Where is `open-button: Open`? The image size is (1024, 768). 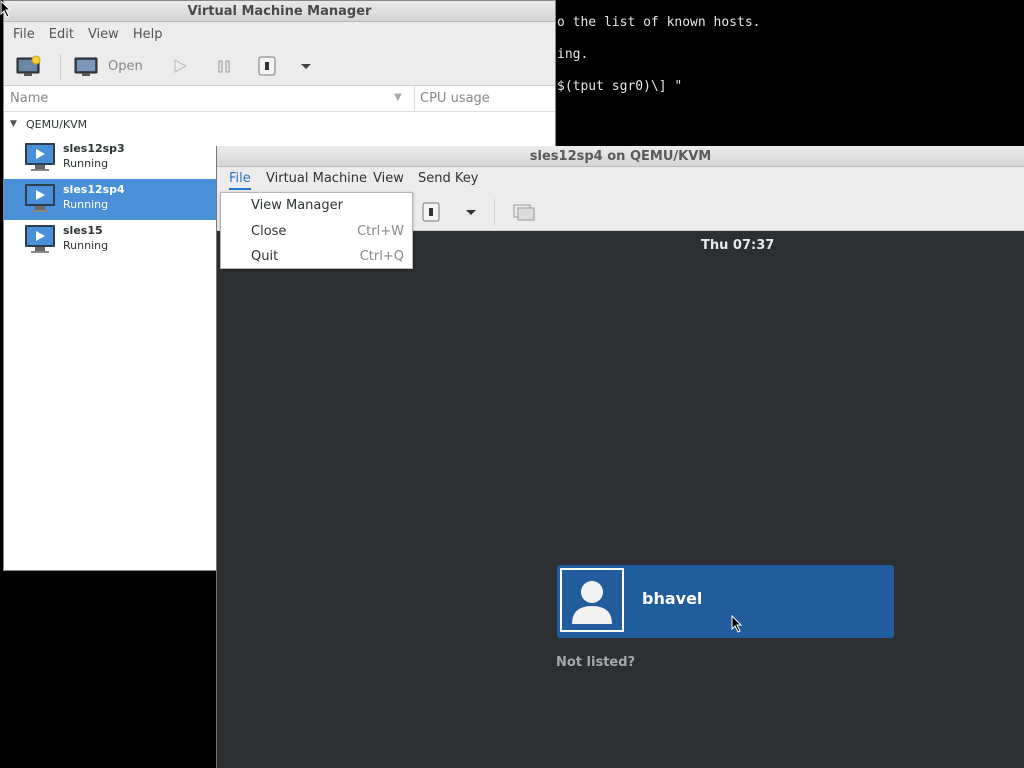 open-button: Open is located at coordinates (108, 66).